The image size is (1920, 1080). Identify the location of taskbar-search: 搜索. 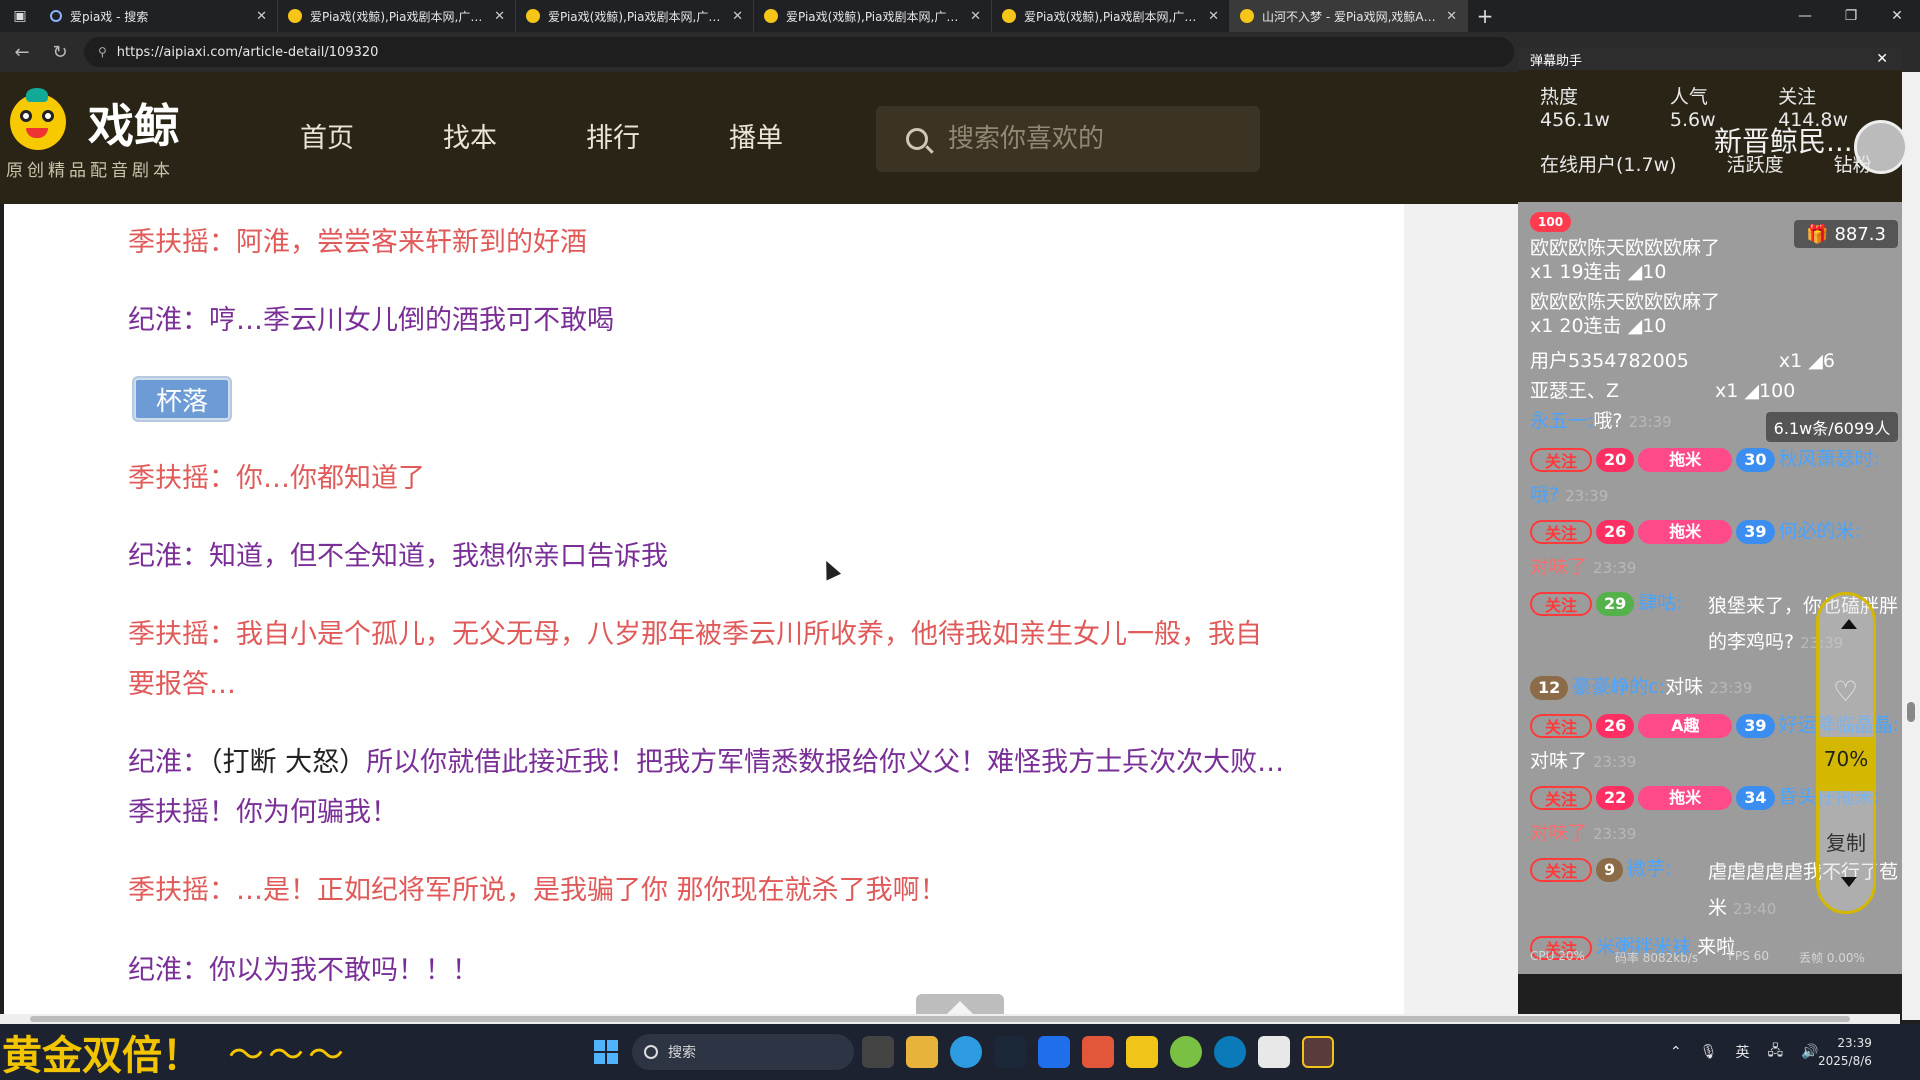
(743, 1052).